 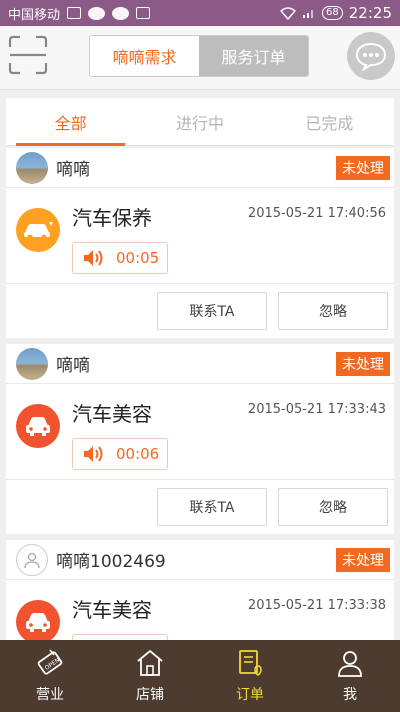 I want to click on order-icon, so click(x=250, y=663).